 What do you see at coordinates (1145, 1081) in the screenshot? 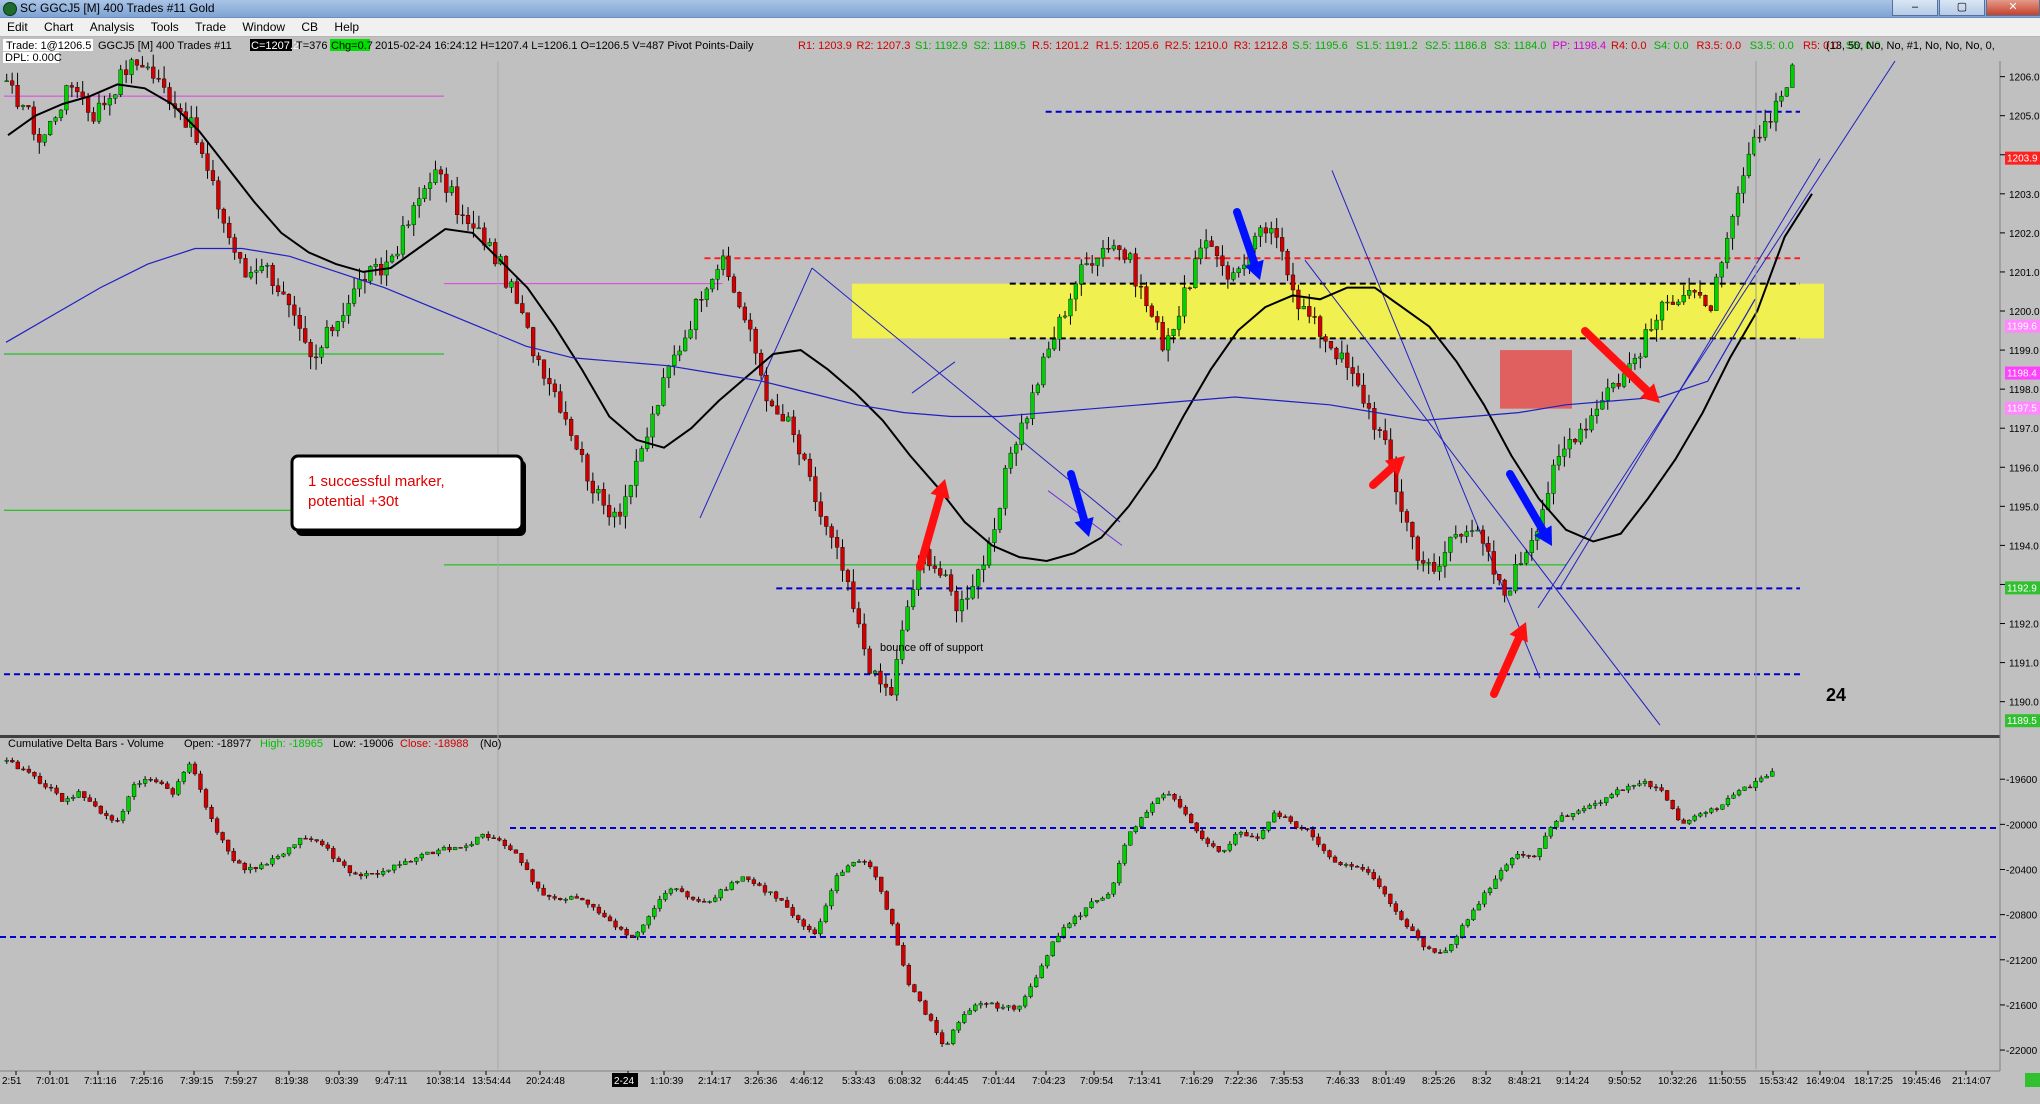
I see `time-label: 7:13:41` at bounding box center [1145, 1081].